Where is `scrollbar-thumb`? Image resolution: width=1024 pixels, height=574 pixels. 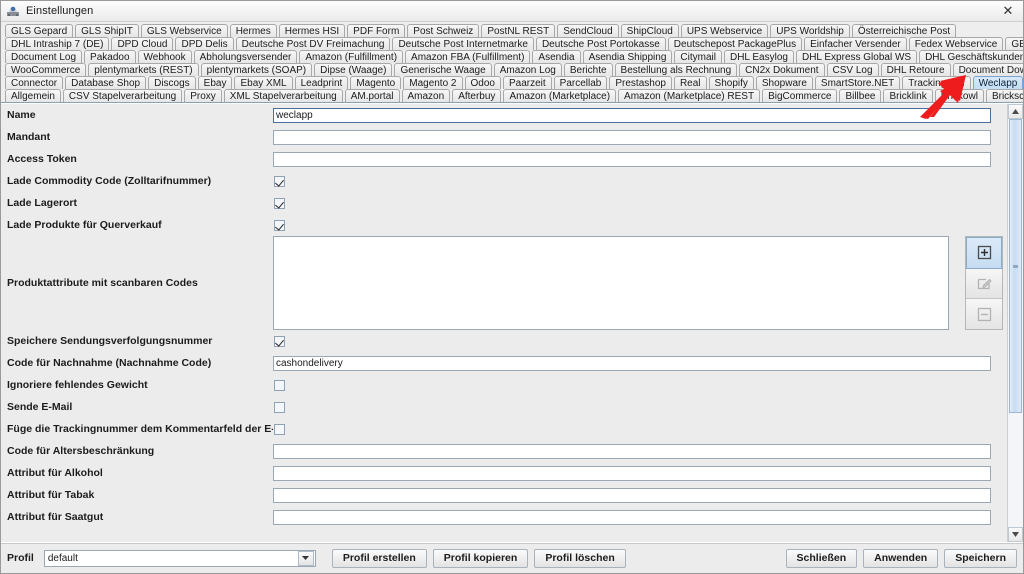 scrollbar-thumb is located at coordinates (1015, 266).